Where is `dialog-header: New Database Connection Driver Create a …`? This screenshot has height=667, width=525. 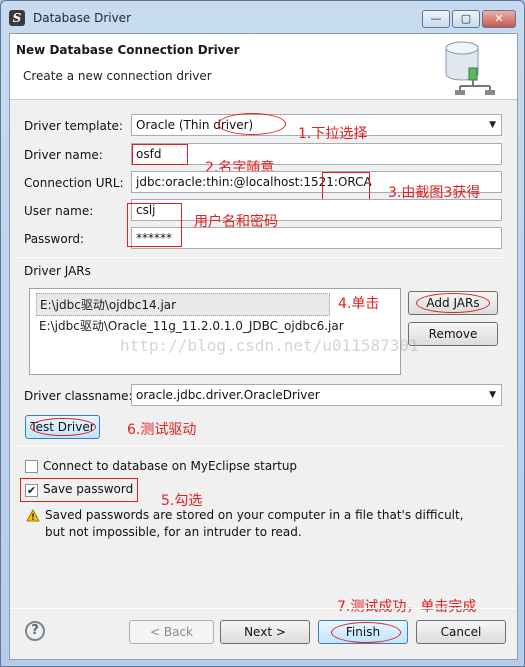 dialog-header: New Database Connection Driver Create a … is located at coordinates (263, 67).